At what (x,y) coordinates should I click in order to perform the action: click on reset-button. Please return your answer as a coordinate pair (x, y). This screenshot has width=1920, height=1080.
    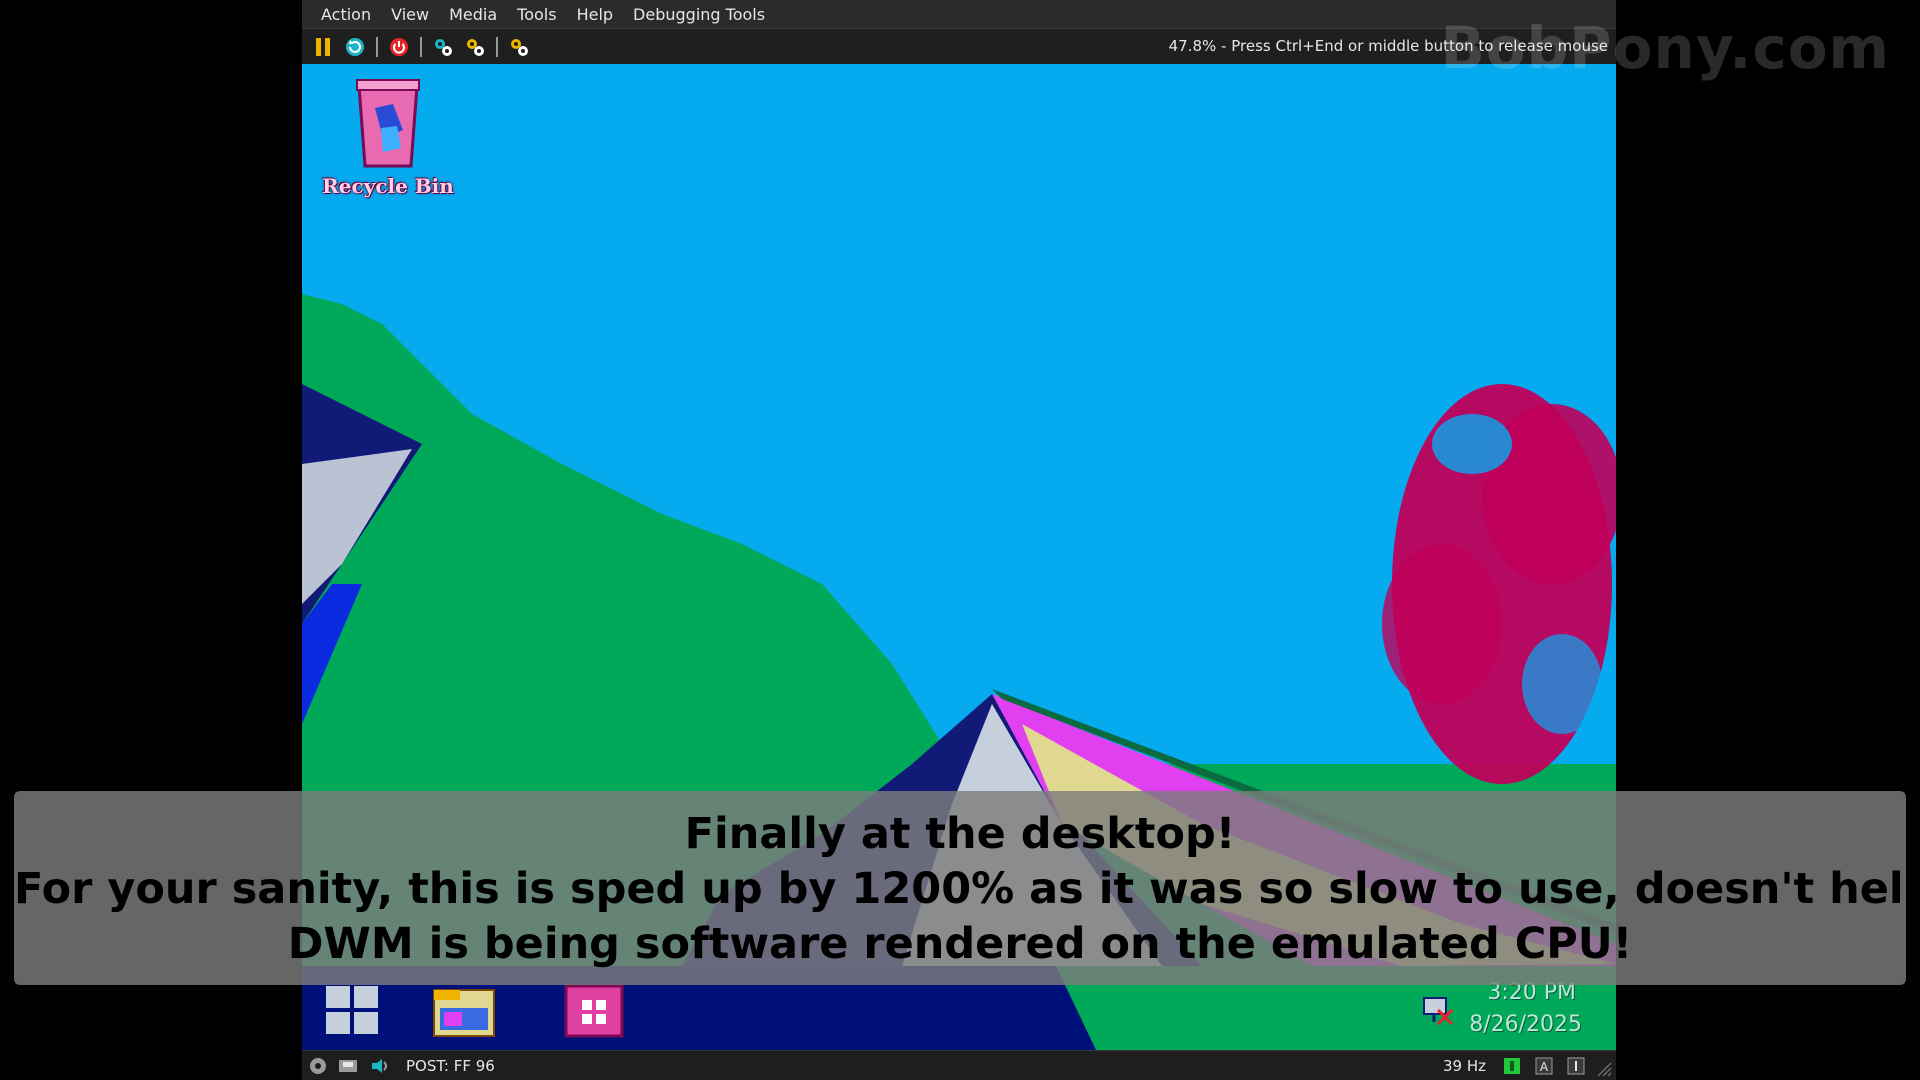
    Looking at the image, I should click on (355, 47).